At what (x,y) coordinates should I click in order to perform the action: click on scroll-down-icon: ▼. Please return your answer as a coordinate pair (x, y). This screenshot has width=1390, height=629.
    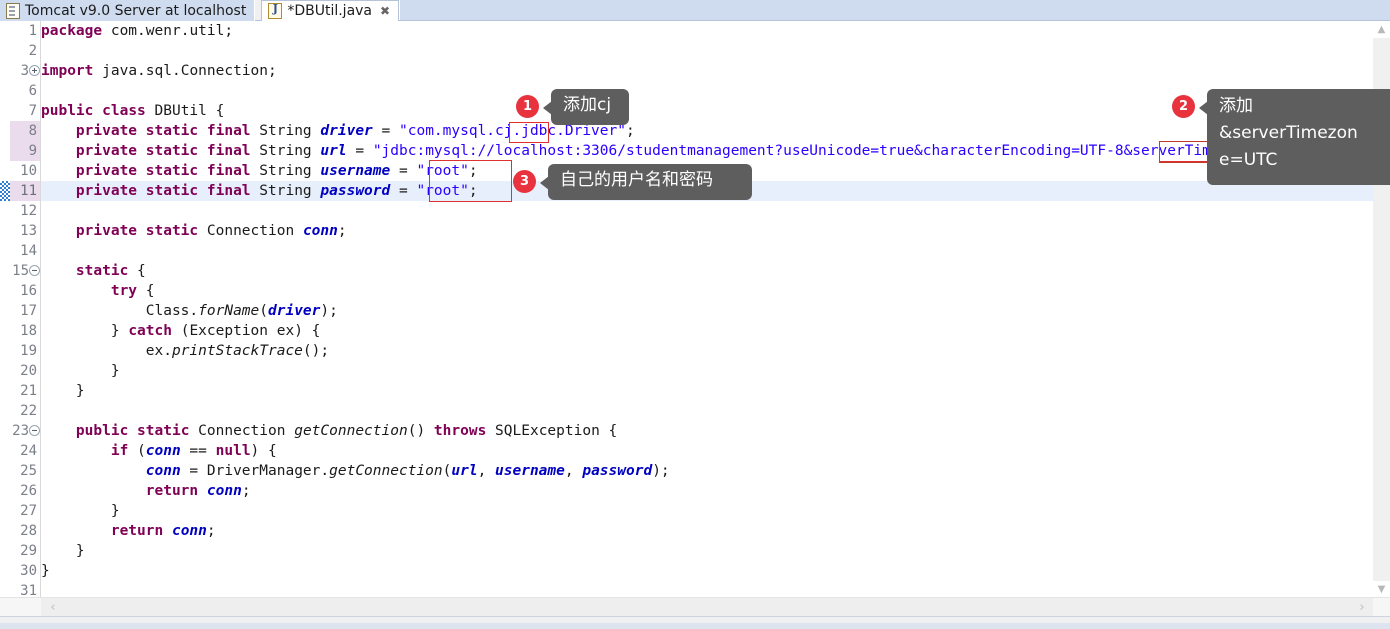
    Looking at the image, I should click on (1381, 589).